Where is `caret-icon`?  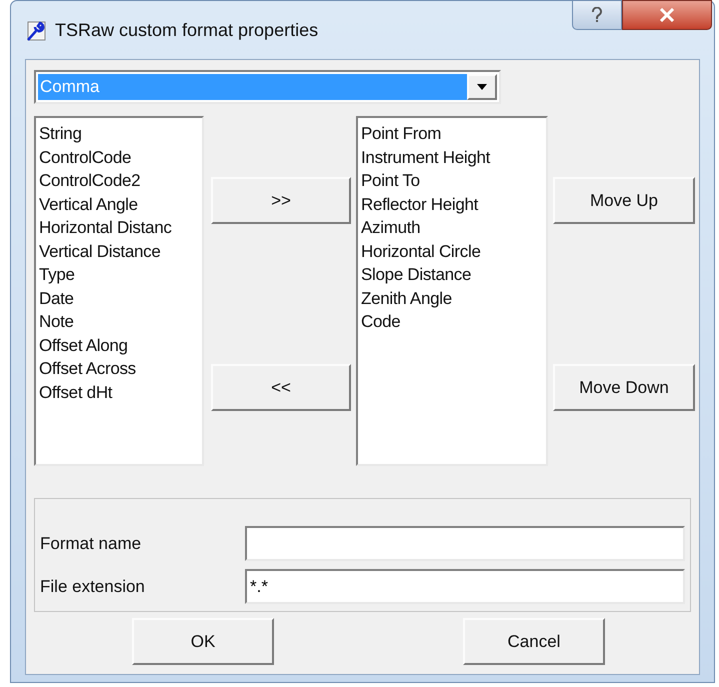
caret-icon is located at coordinates (482, 87).